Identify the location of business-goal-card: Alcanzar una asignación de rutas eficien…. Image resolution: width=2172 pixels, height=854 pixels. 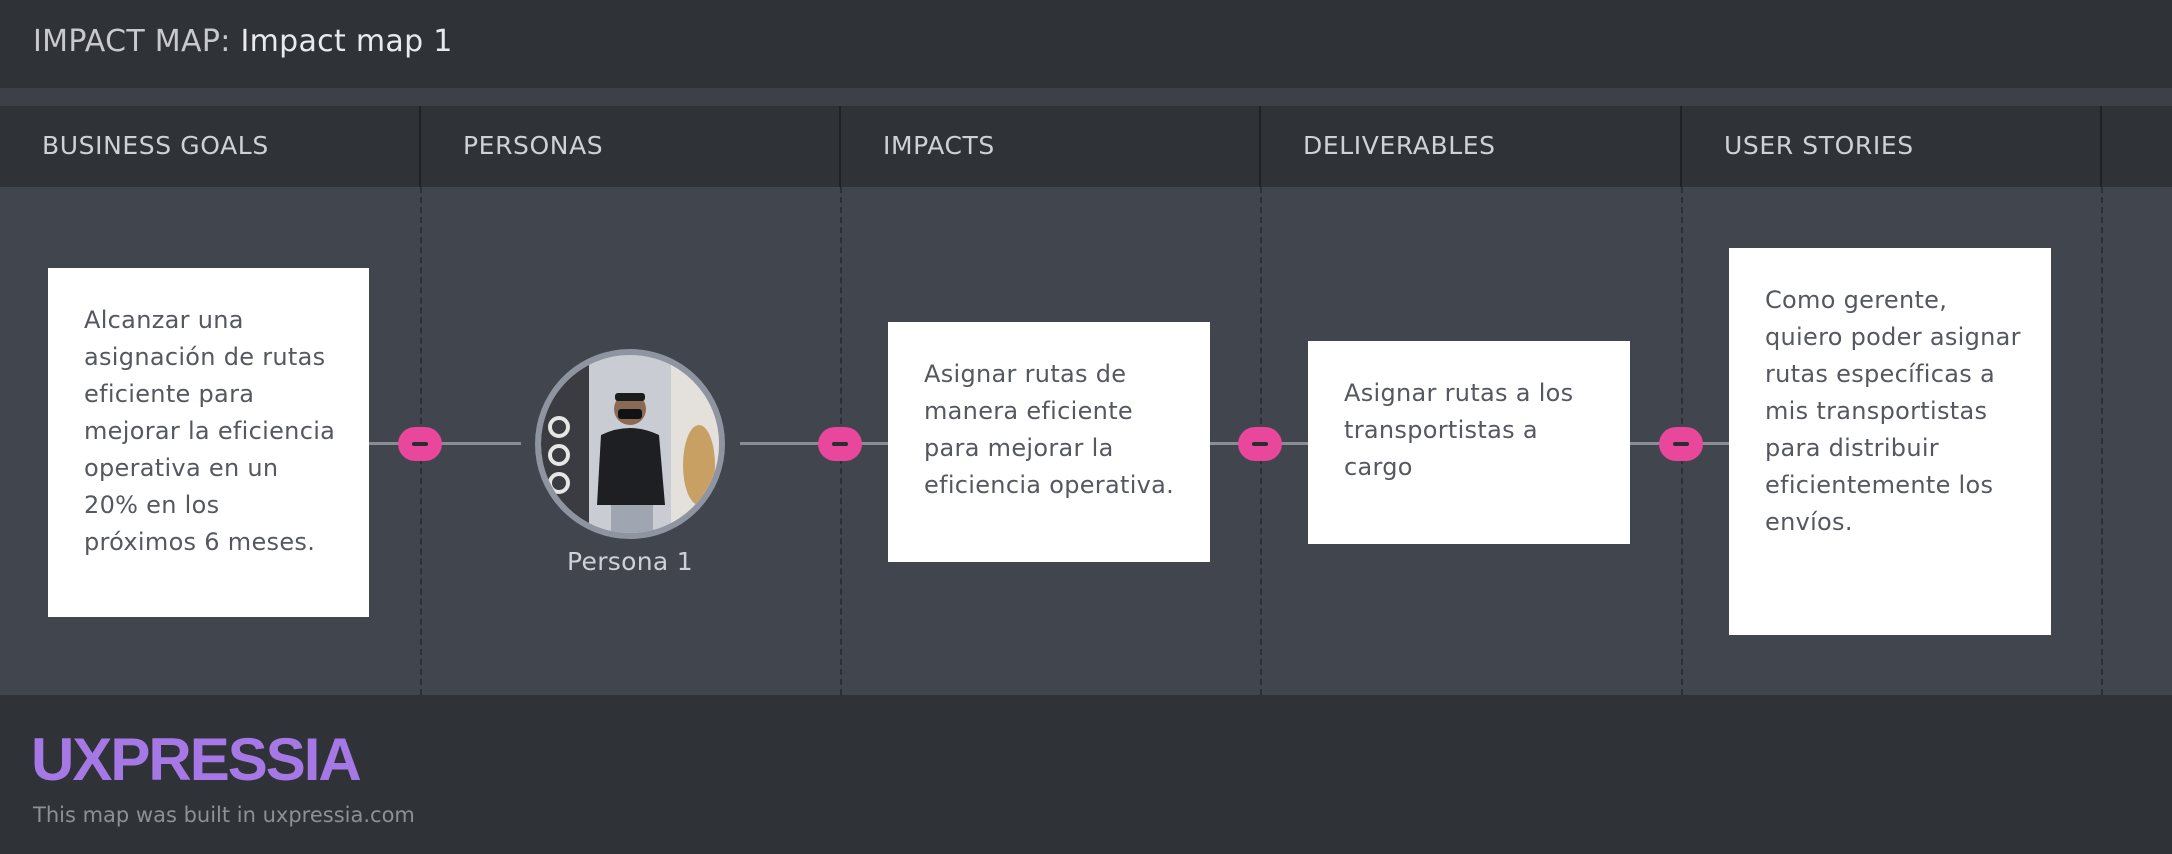
(208, 442).